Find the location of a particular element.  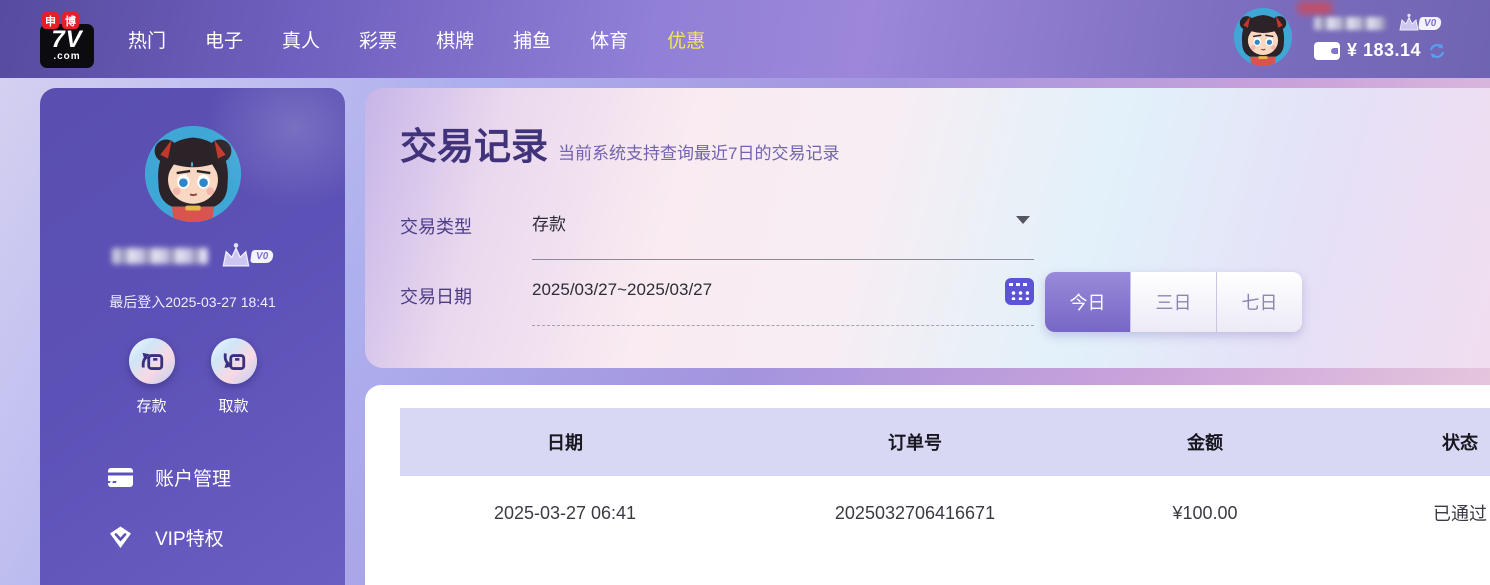

user-avatar is located at coordinates (1263, 37).